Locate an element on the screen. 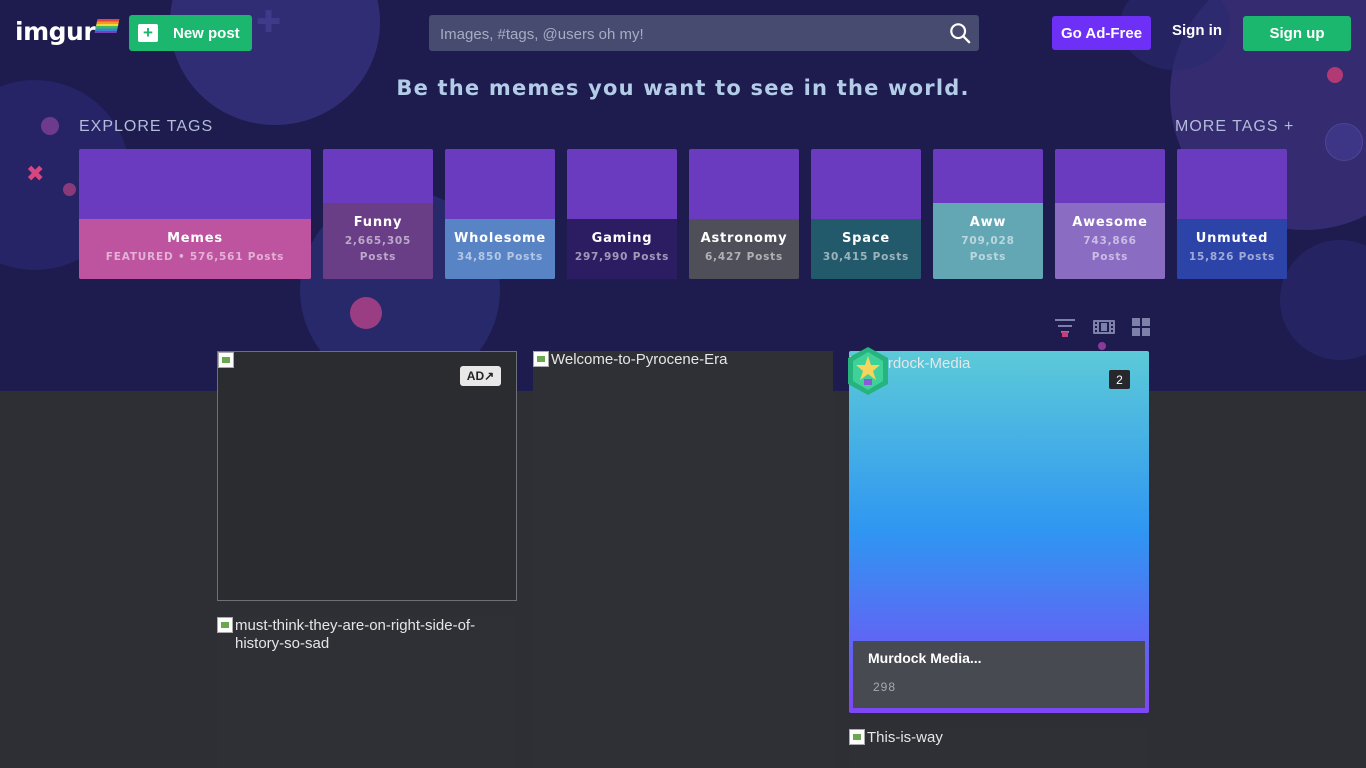 This screenshot has height=768, width=1366. tag-name: Awesome is located at coordinates (1110, 222).